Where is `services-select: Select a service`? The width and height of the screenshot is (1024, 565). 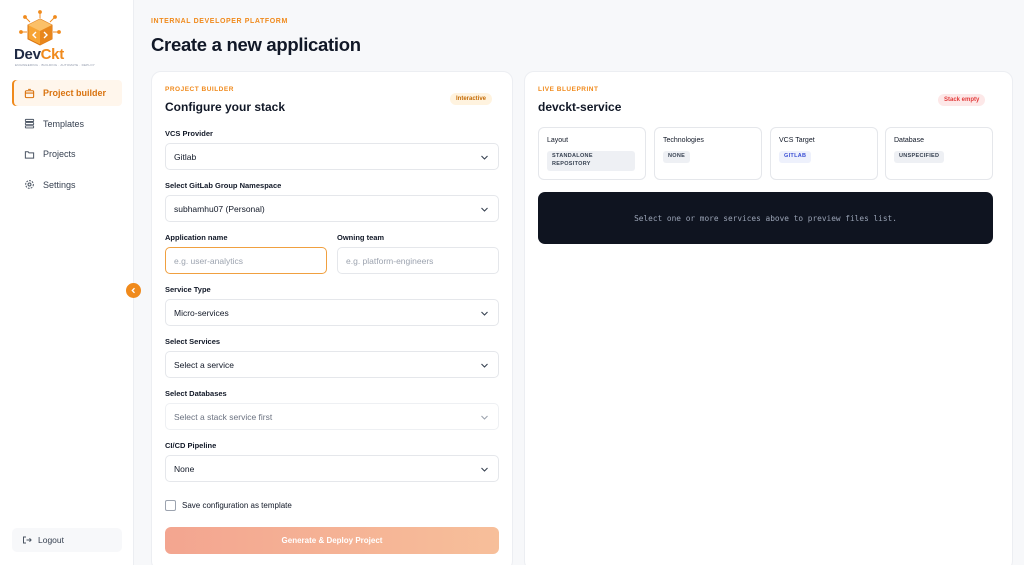
services-select: Select a service is located at coordinates (332, 364).